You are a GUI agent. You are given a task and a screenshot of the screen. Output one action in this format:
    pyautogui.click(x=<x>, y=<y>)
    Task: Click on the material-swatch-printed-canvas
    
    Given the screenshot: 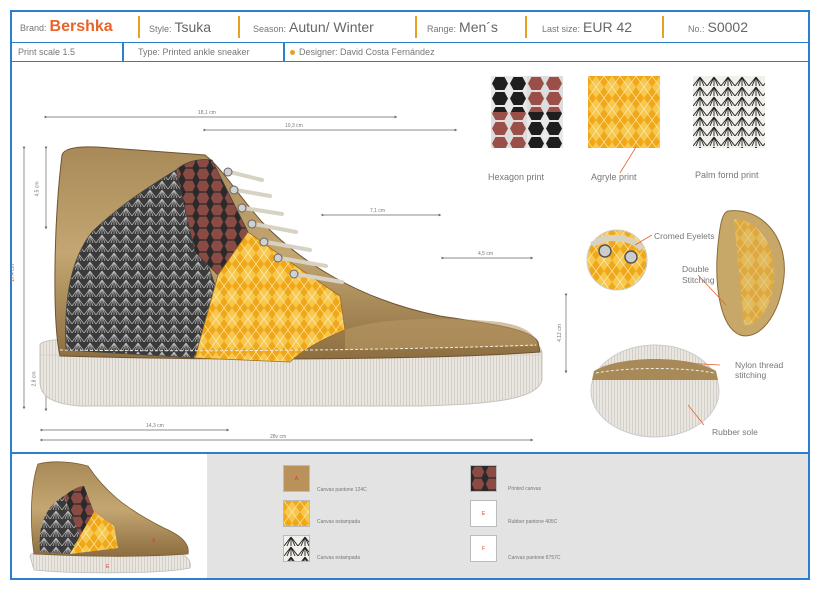 What is the action you would take?
    pyautogui.click(x=483, y=478)
    